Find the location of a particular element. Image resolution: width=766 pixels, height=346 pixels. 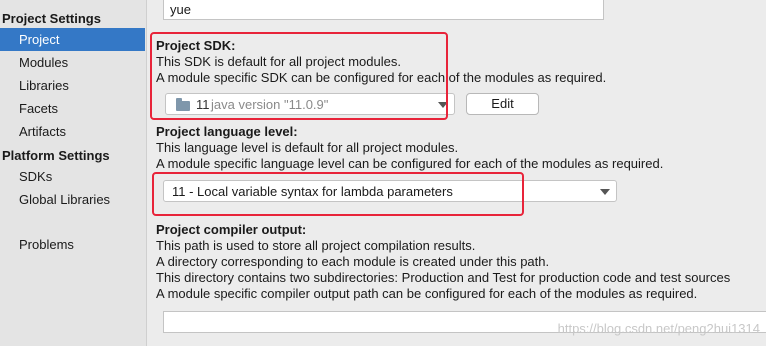

project-name-value: yue is located at coordinates (180, 9).